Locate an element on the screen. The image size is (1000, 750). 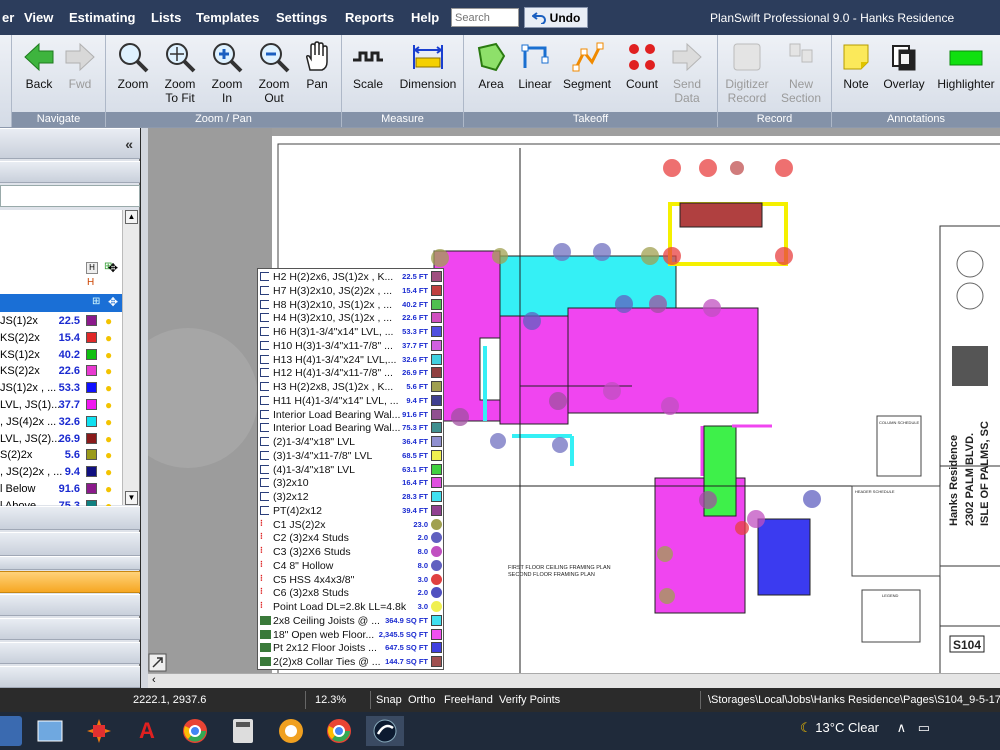
menu-view: View is located at coordinates (38, 17).